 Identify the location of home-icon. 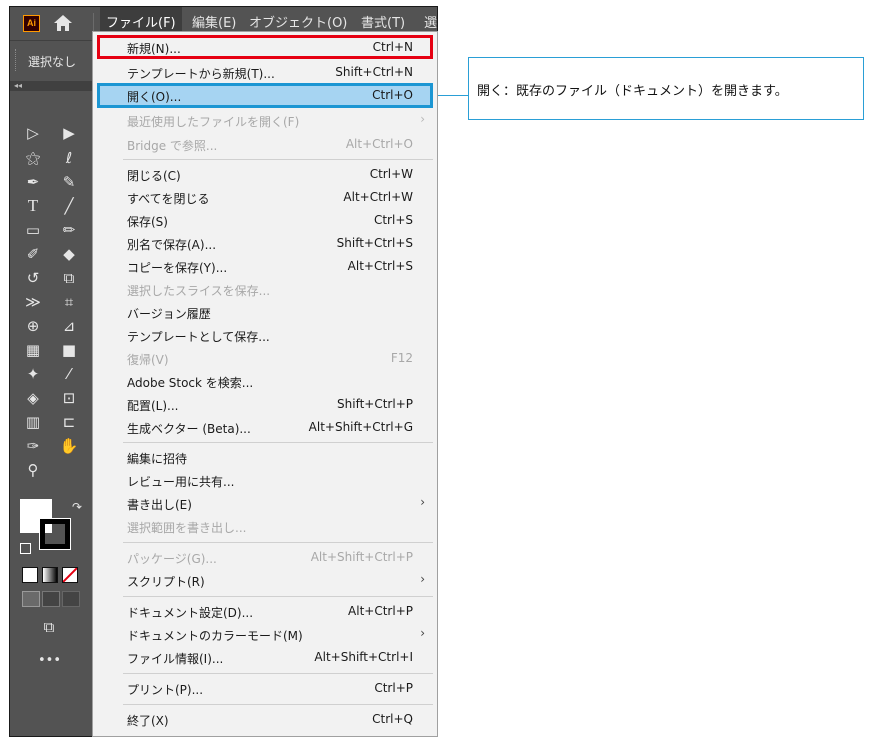
(63, 23).